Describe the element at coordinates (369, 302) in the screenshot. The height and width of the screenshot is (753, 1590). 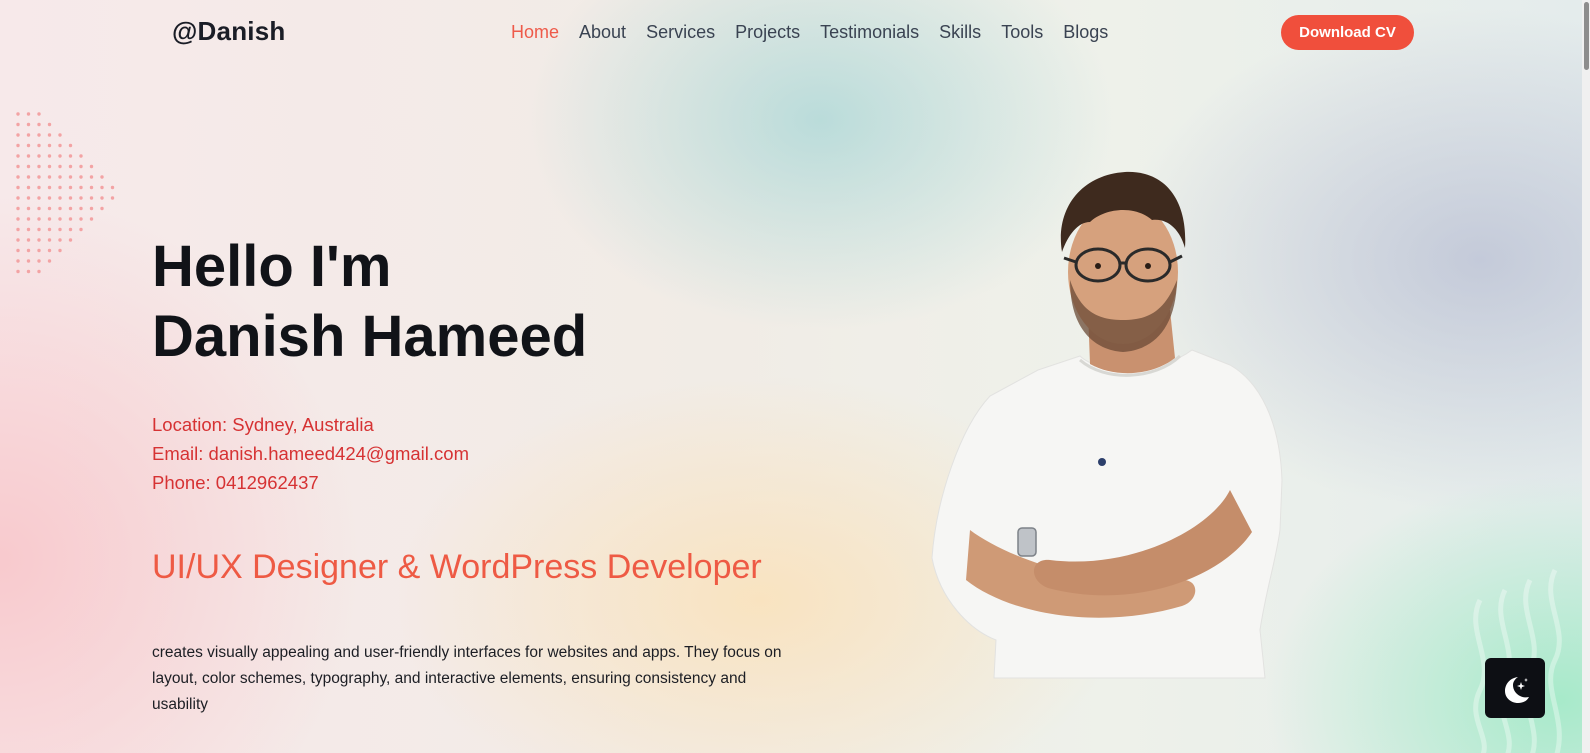
I see `hero-heading: Hello I'm Danish Hameed` at that location.